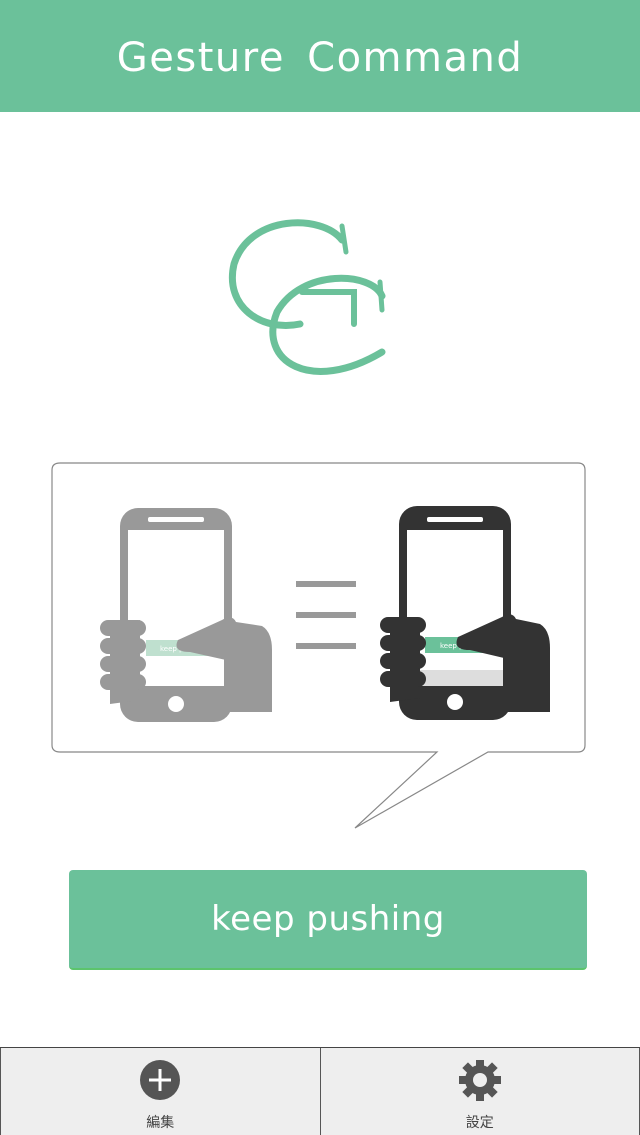  Describe the element at coordinates (479, 1080) in the screenshot. I see `gear-icon` at that location.